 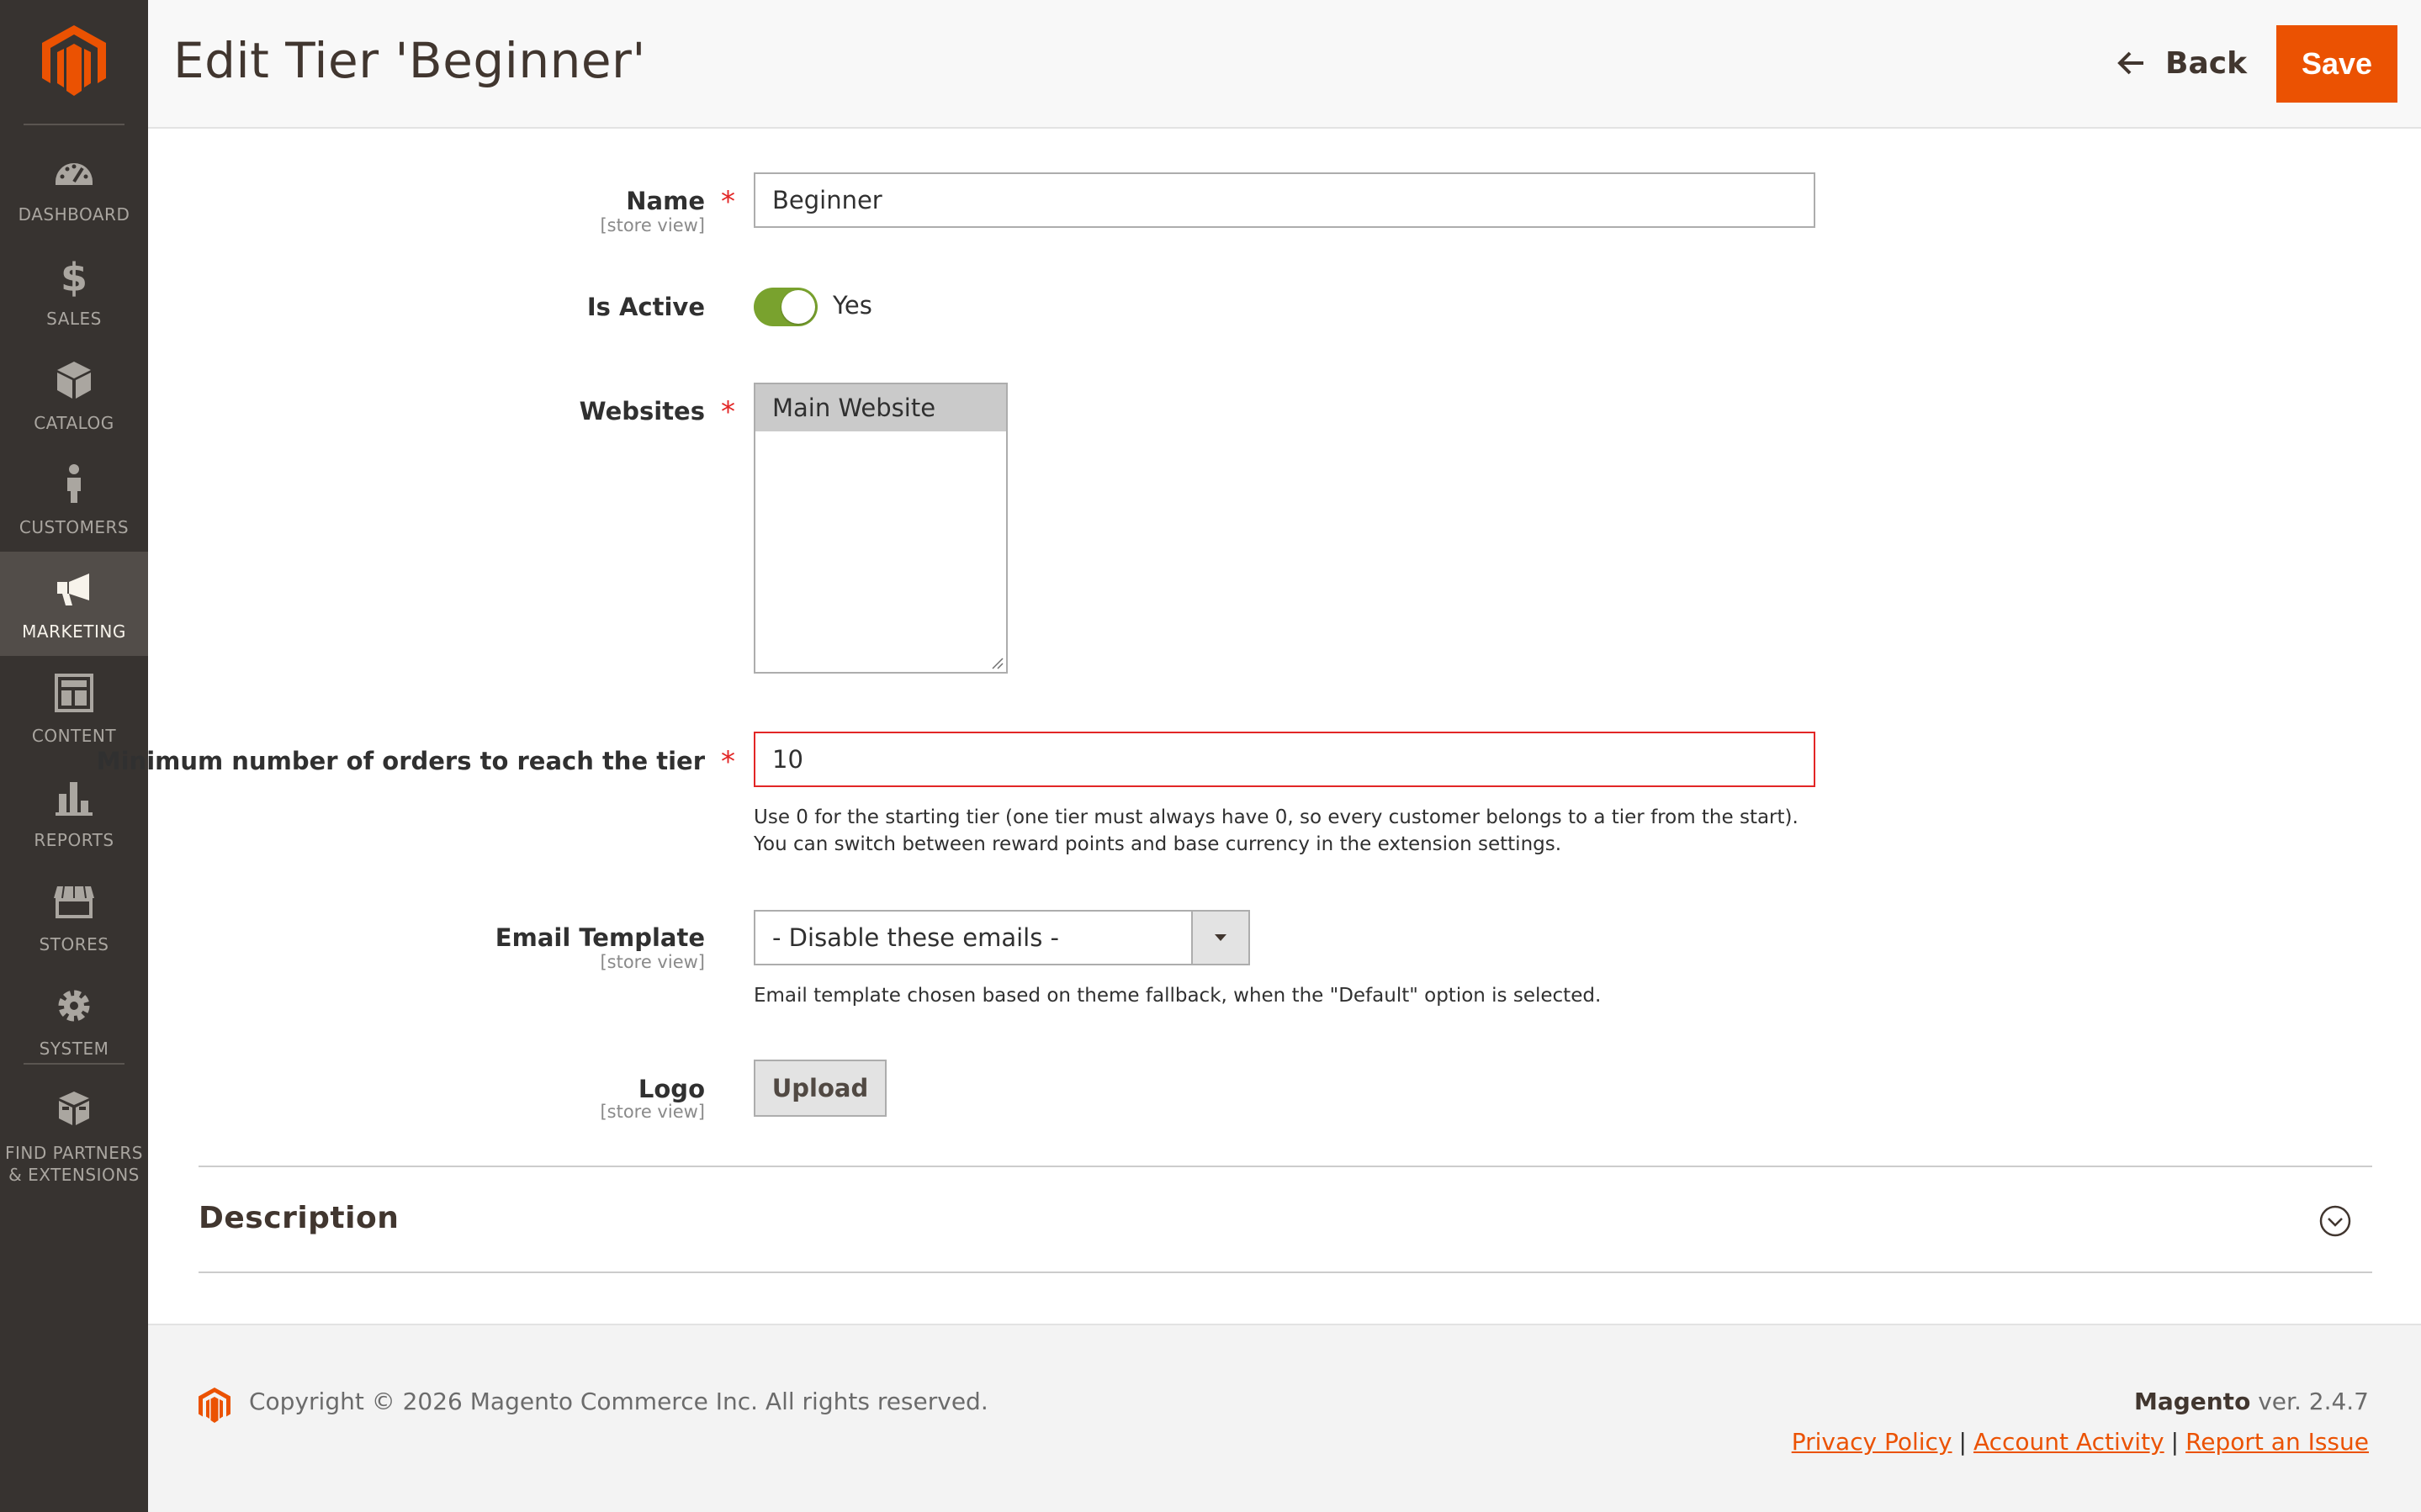 What do you see at coordinates (74, 1175) in the screenshot?
I see `sidebar-item-label-line2: & EXTENSIONS` at bounding box center [74, 1175].